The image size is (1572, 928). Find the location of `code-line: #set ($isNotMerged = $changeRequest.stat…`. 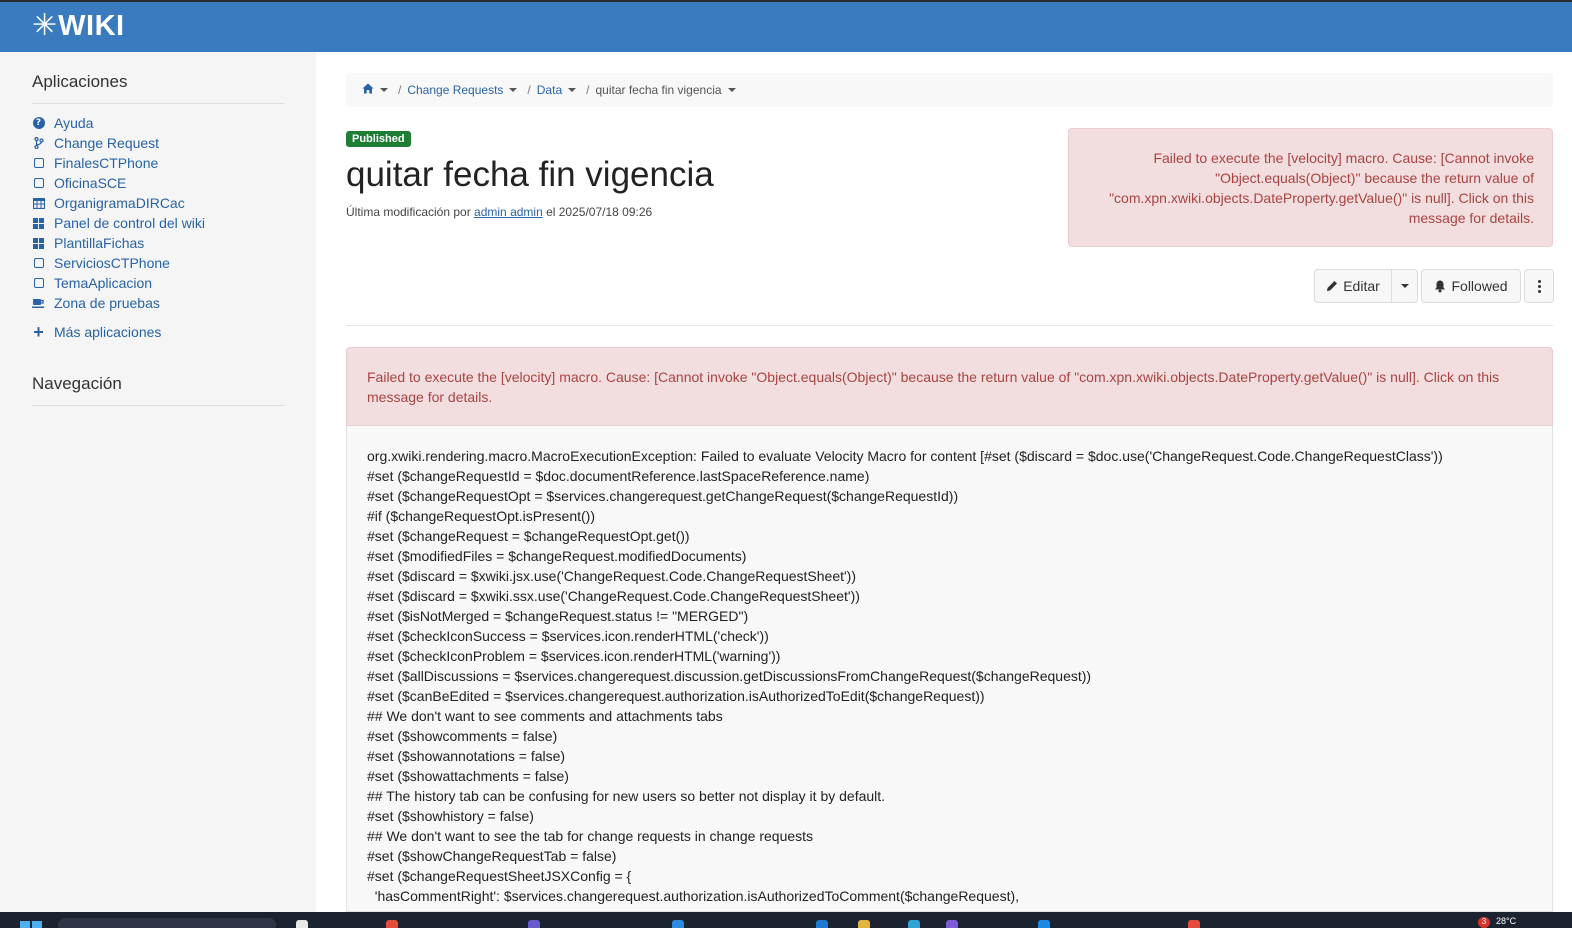

code-line: #set ($isNotMerged = $changeRequest.stat… is located at coordinates (558, 616).